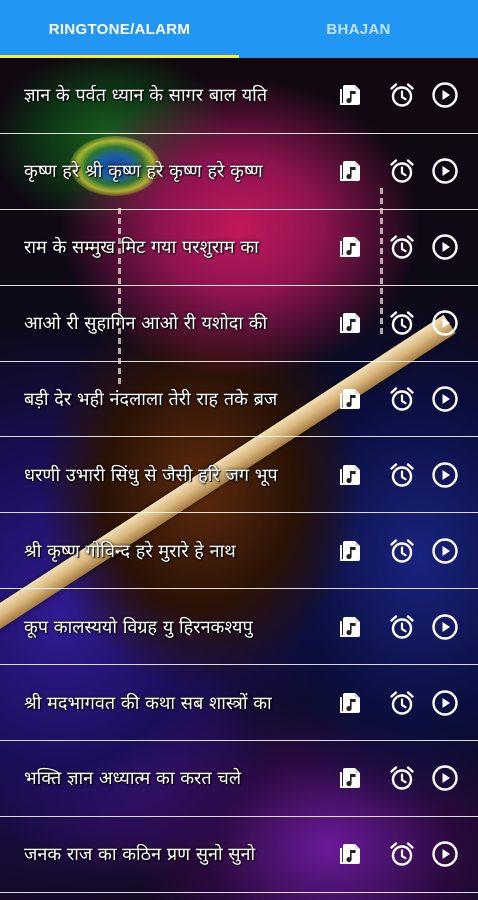 The height and width of the screenshot is (900, 478). I want to click on tab-bar: RINGTONE/ALARM BHAJAN, so click(239, 29).